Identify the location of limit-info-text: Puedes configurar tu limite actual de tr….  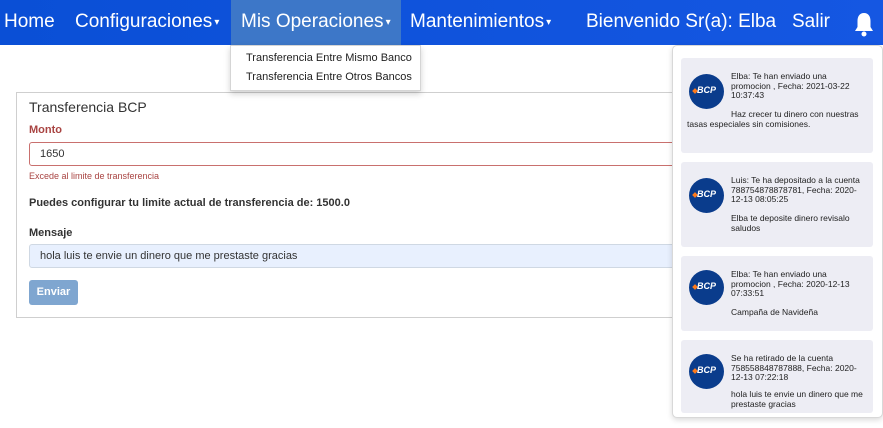
(189, 203).